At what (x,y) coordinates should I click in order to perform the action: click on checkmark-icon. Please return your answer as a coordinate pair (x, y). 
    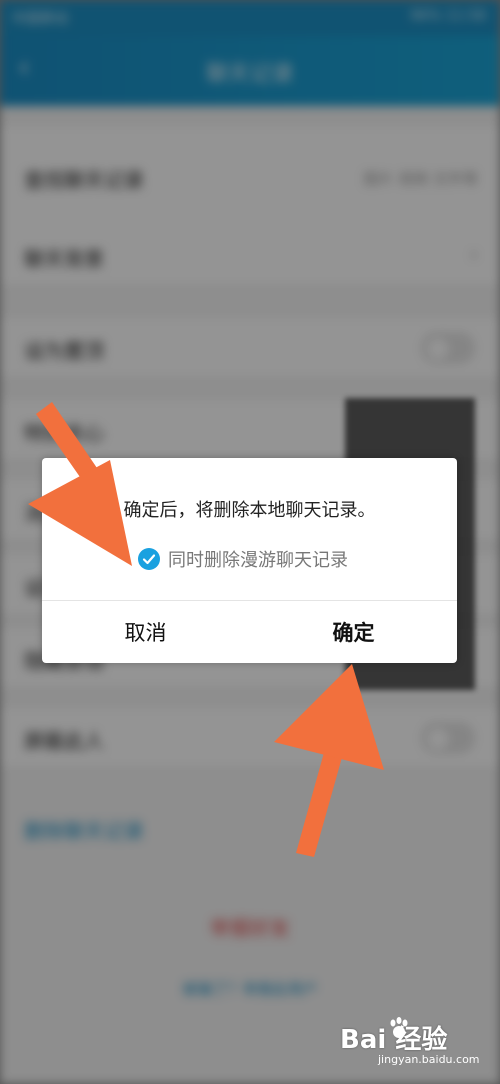
    Looking at the image, I should click on (149, 559).